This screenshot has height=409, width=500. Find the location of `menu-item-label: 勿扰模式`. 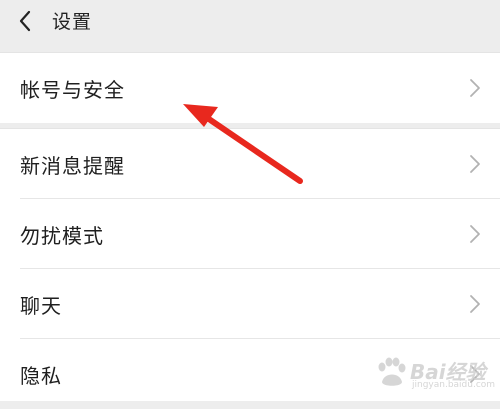

menu-item-label: 勿扰模式 is located at coordinates (62, 235).